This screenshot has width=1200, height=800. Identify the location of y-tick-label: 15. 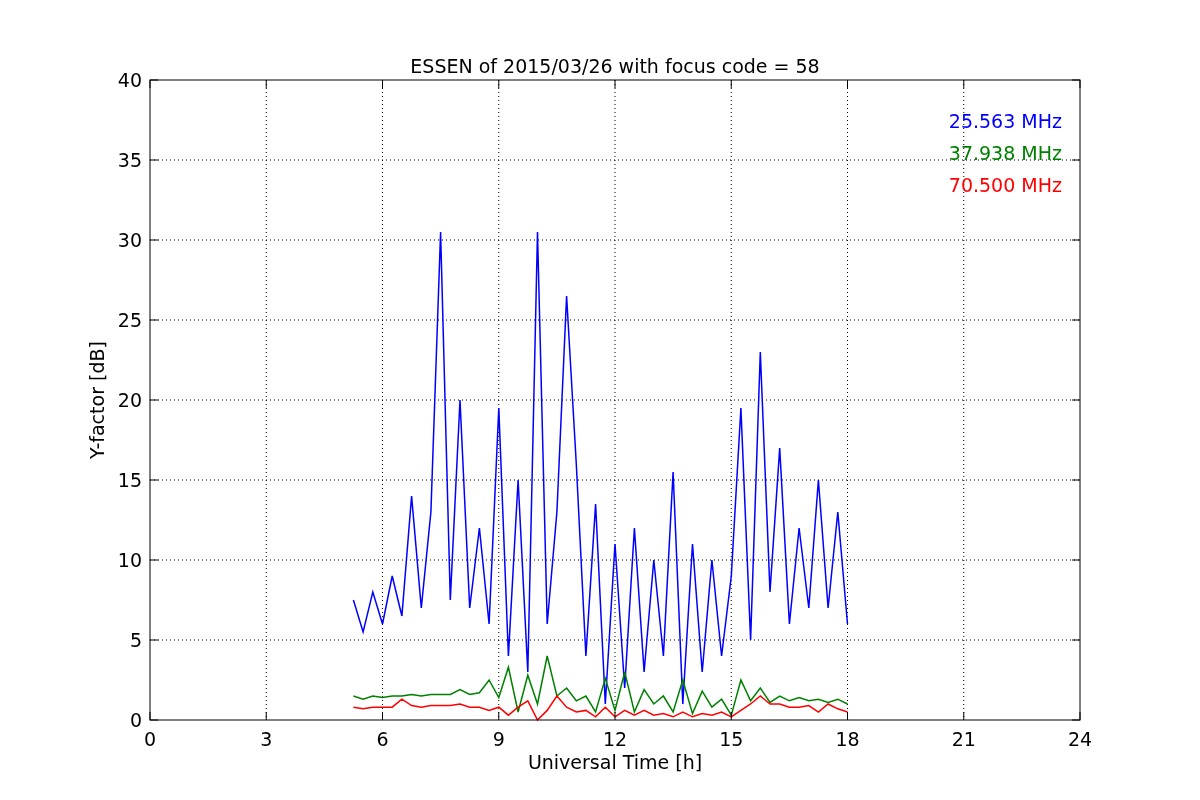
(129, 480).